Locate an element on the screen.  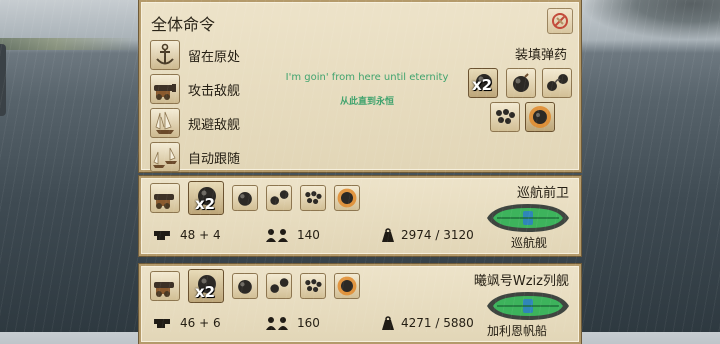
ship-class: 加利恩帆船 is located at coordinates (516, 331).